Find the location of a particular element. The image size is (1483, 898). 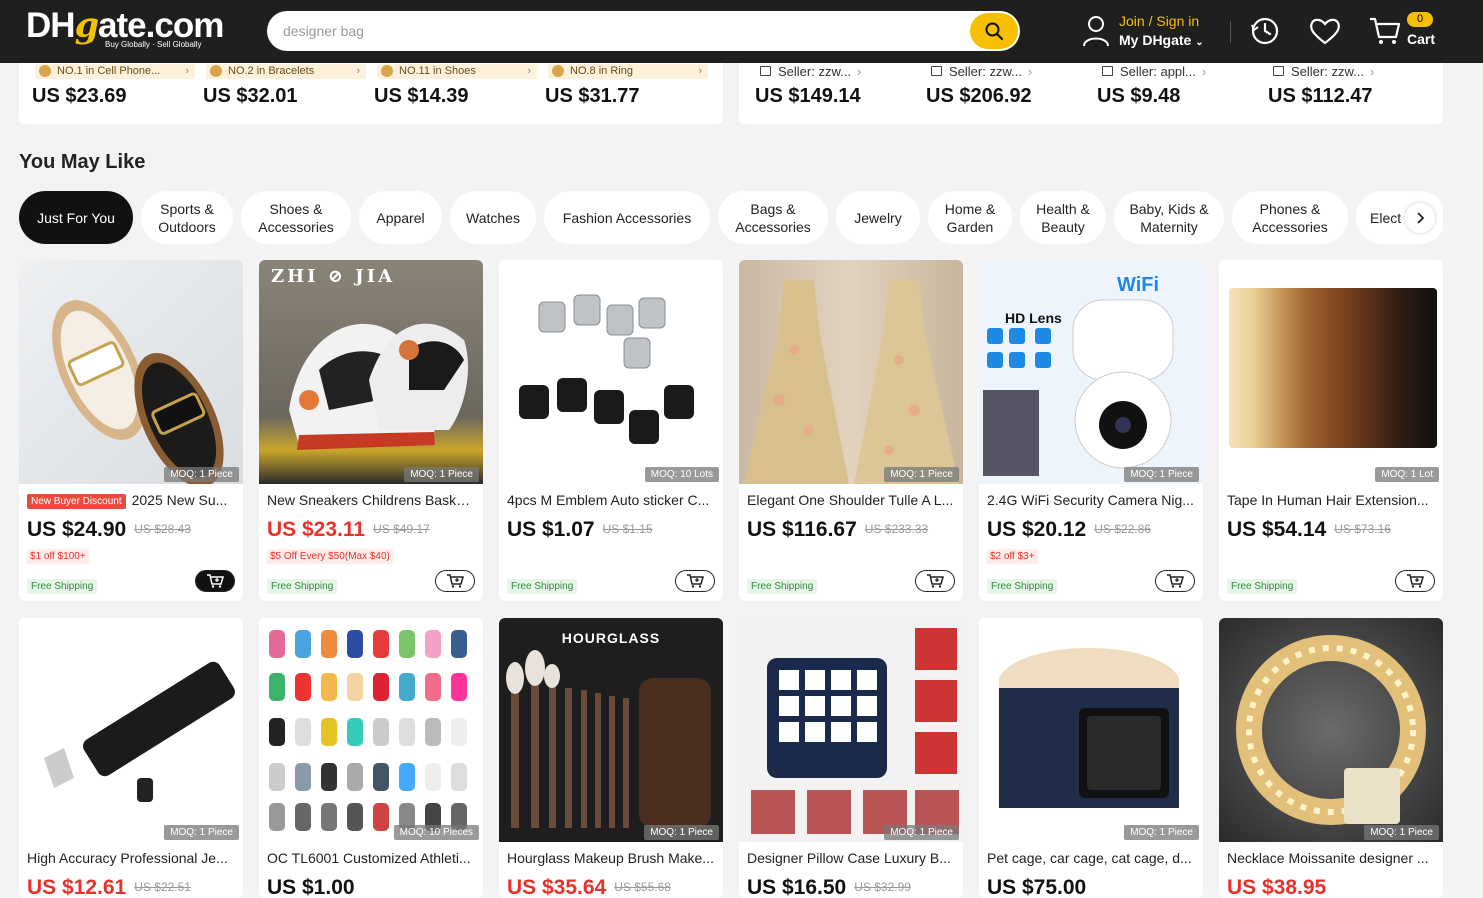

free-shipping-tag: Free Shipping is located at coordinates (1022, 586).